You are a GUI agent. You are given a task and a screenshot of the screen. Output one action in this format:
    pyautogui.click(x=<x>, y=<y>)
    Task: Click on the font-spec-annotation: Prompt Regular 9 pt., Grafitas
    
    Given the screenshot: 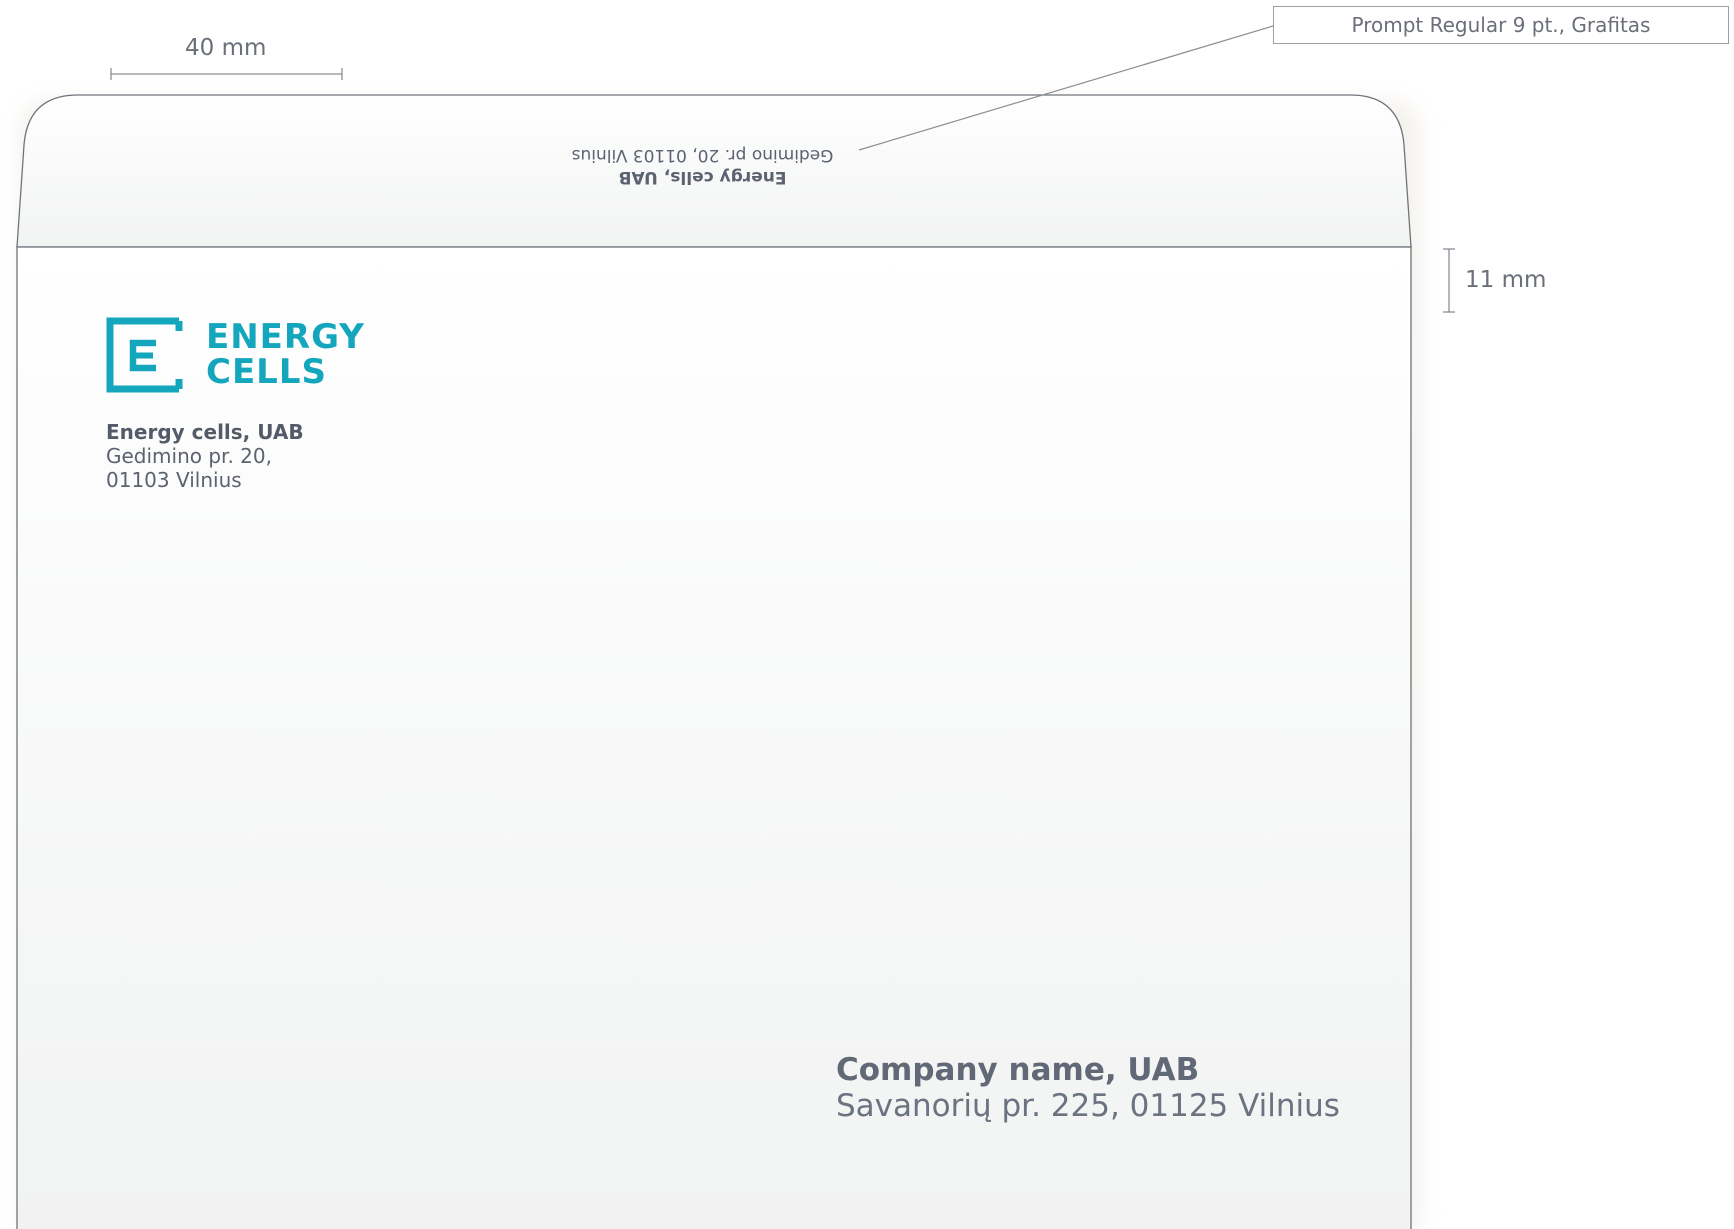 What is the action you would take?
    pyautogui.click(x=1501, y=25)
    